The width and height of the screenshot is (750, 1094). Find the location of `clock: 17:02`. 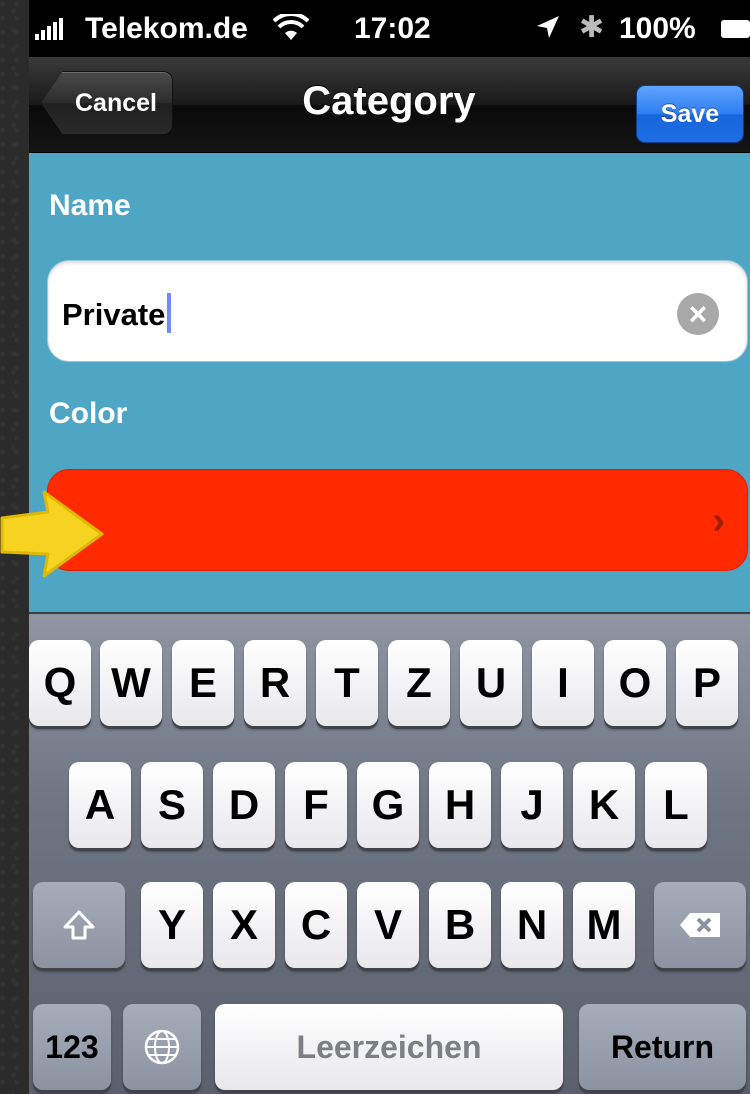

clock: 17:02 is located at coordinates (392, 28).